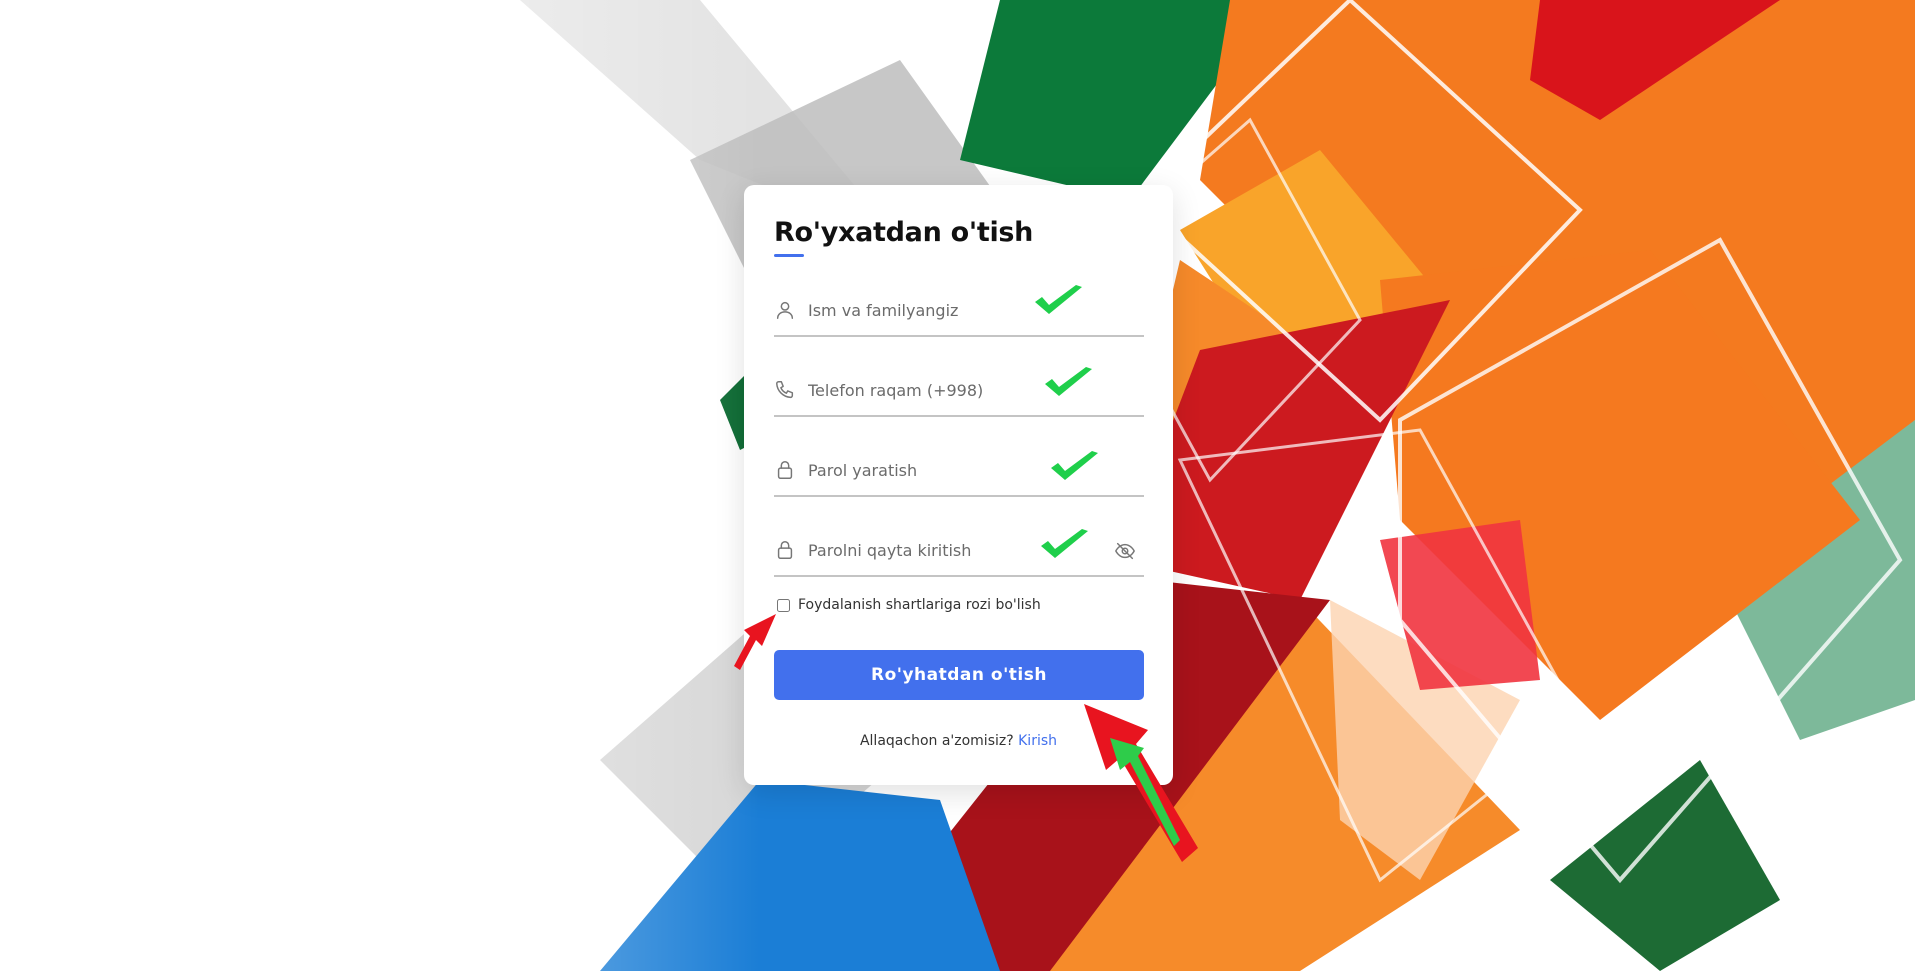  I want to click on register-button: Ro'yhatdan o'tish, so click(959, 675).